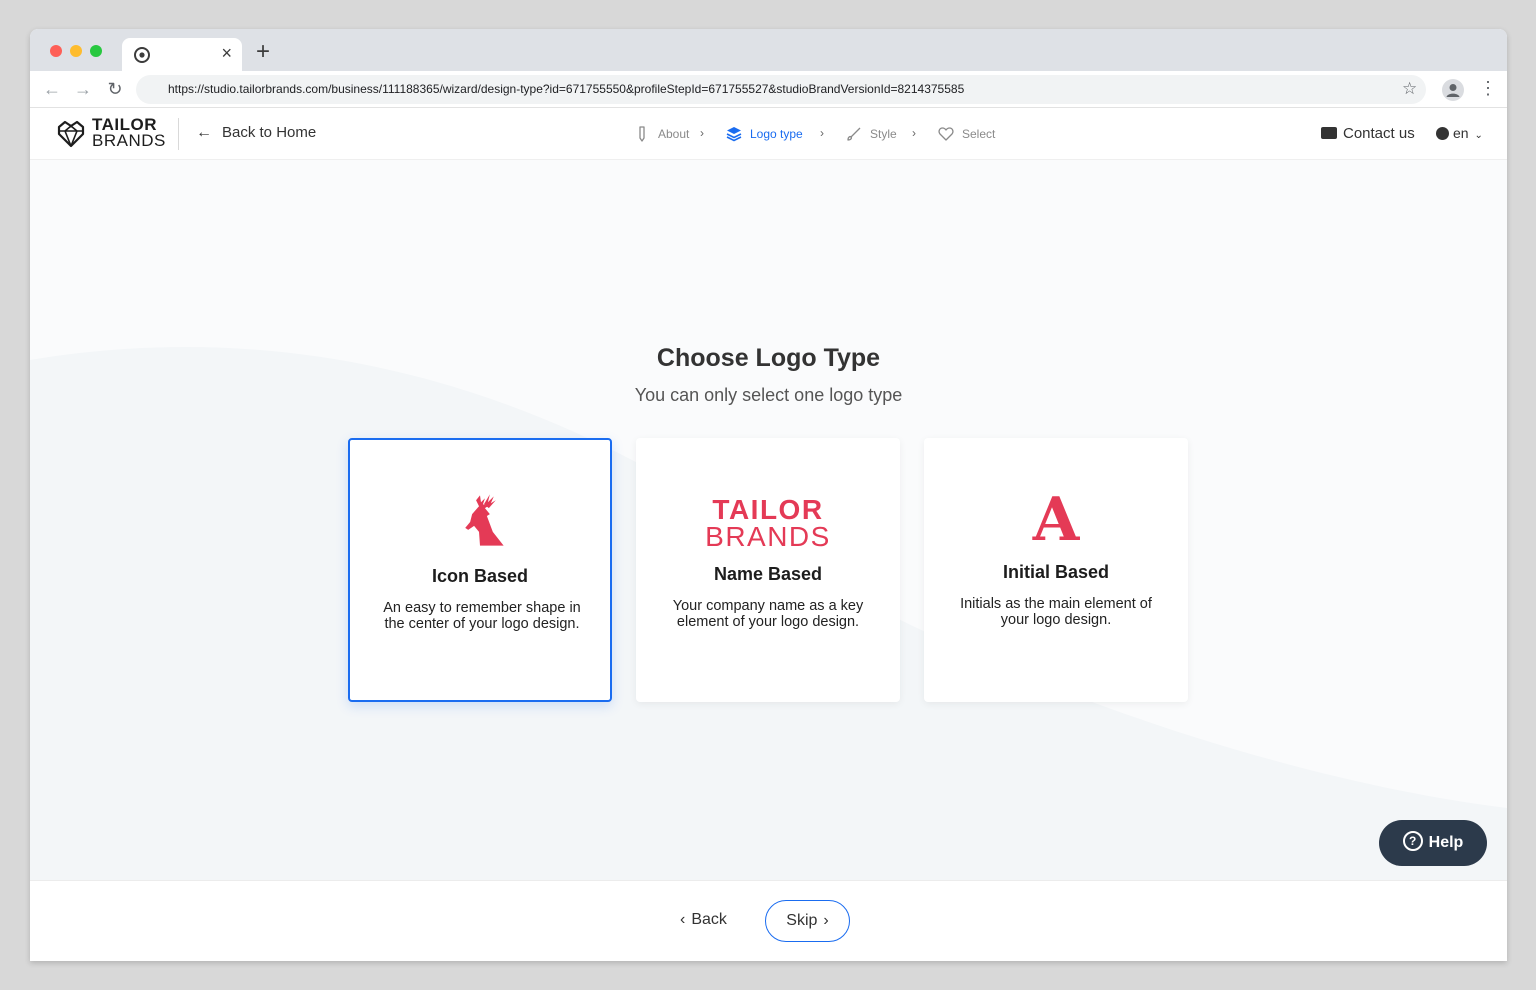 This screenshot has width=1536, height=990. I want to click on tab-strip: × +, so click(768, 50).